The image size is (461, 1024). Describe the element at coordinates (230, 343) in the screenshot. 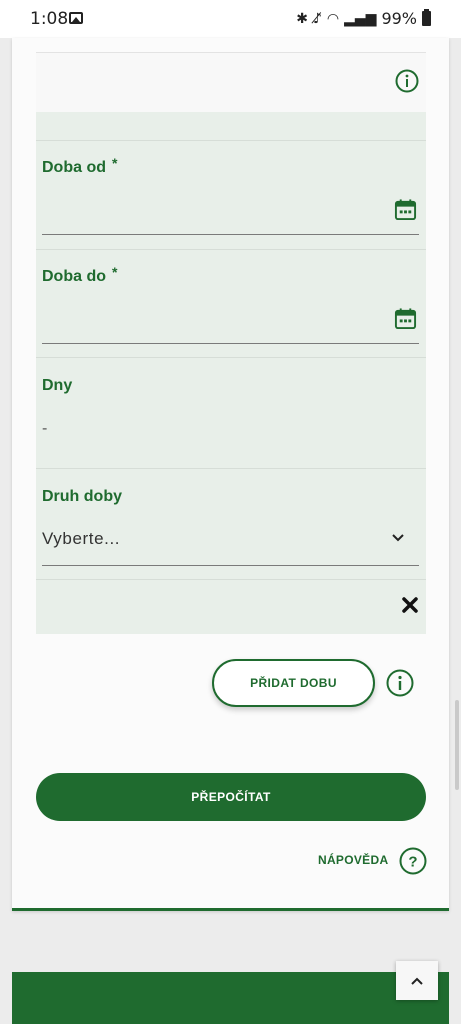

I see `period-to-input` at that location.